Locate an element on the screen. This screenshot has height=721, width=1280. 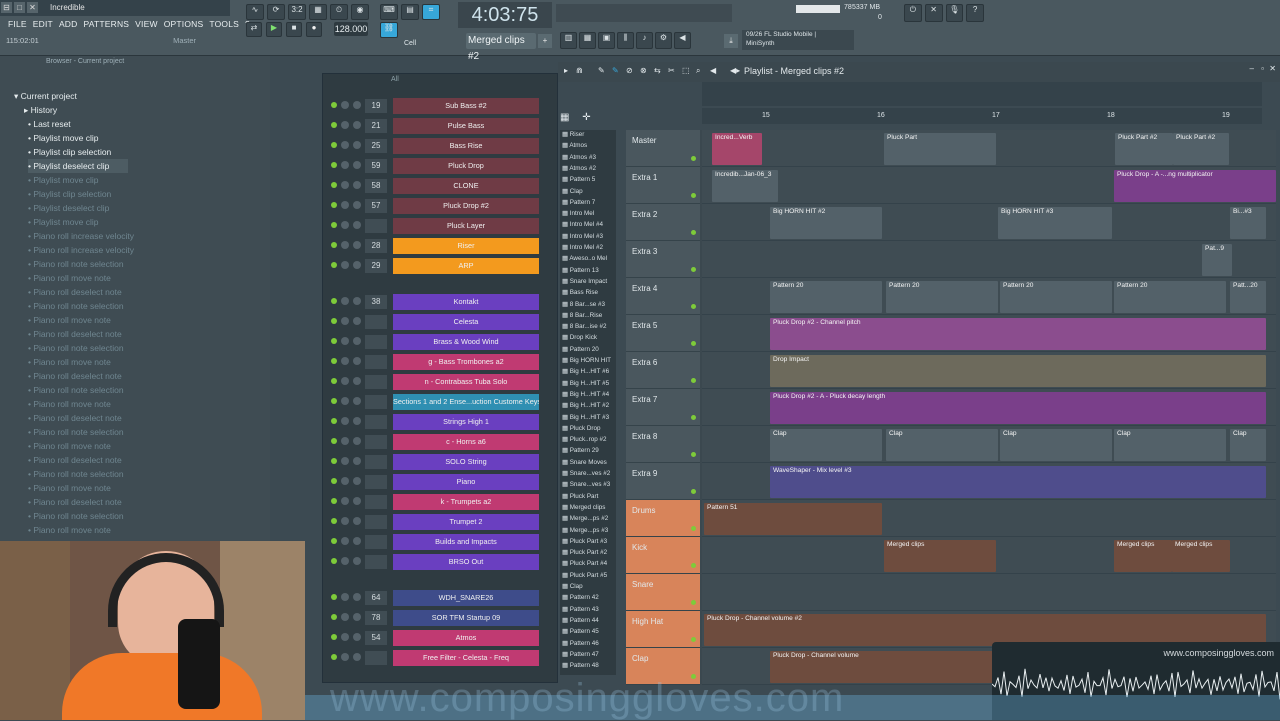
track-header: Extra 8 is located at coordinates (663, 444).